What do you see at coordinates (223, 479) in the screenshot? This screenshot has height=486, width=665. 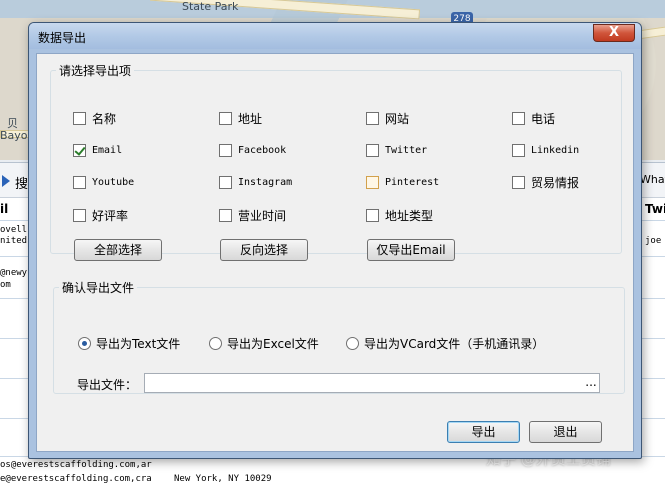 I see `table-cell: New York, NY 10029` at bounding box center [223, 479].